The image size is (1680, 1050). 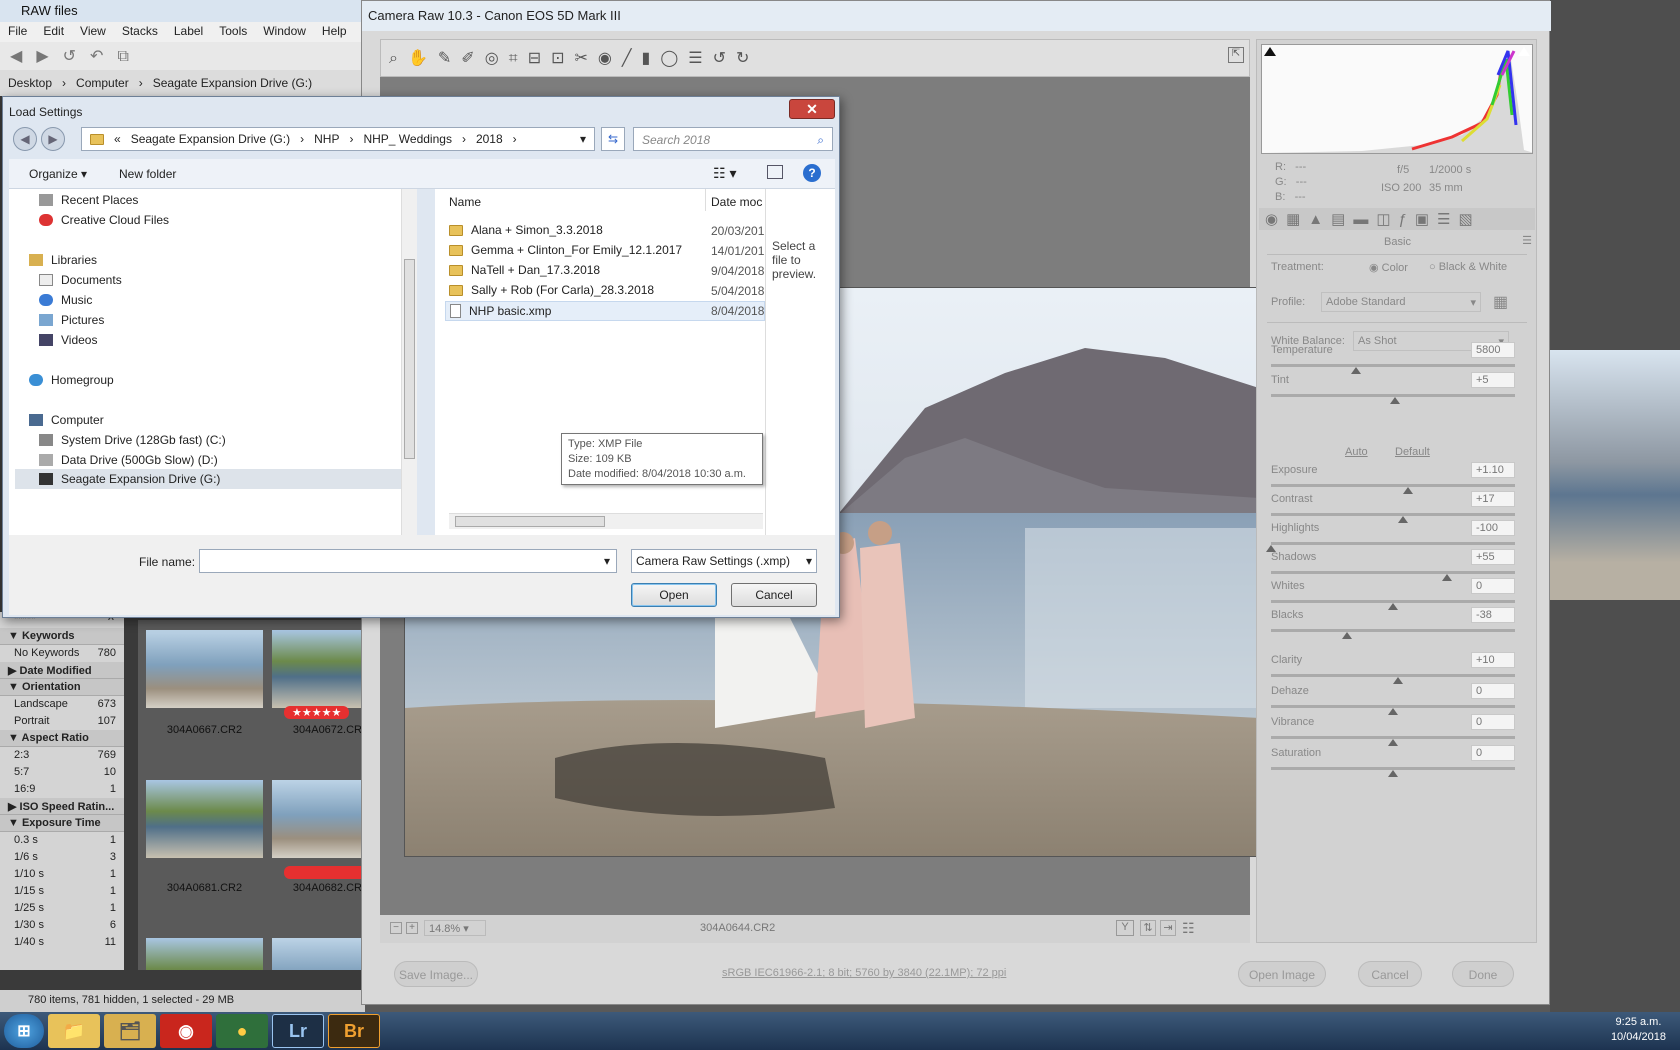 What do you see at coordinates (1270, 51) in the screenshot?
I see `shadow-clipping-icon` at bounding box center [1270, 51].